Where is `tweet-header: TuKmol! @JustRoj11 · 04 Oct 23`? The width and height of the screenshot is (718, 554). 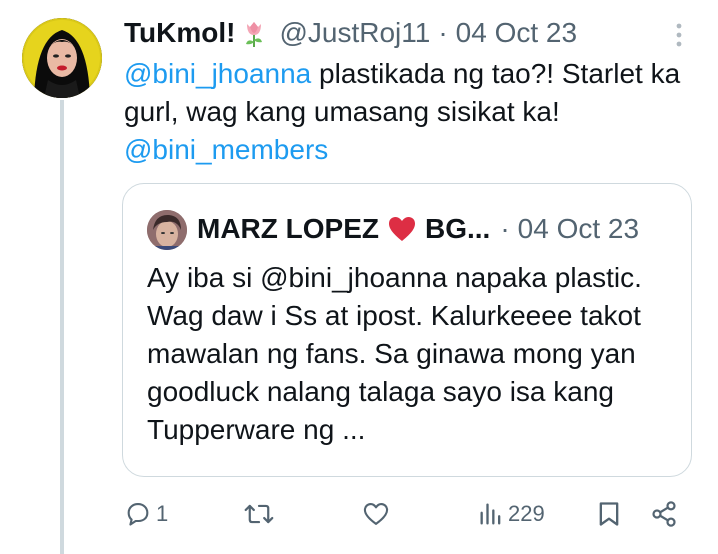
tweet-header: TuKmol! @JustRoj11 · 04 Oct 23 is located at coordinates (350, 33).